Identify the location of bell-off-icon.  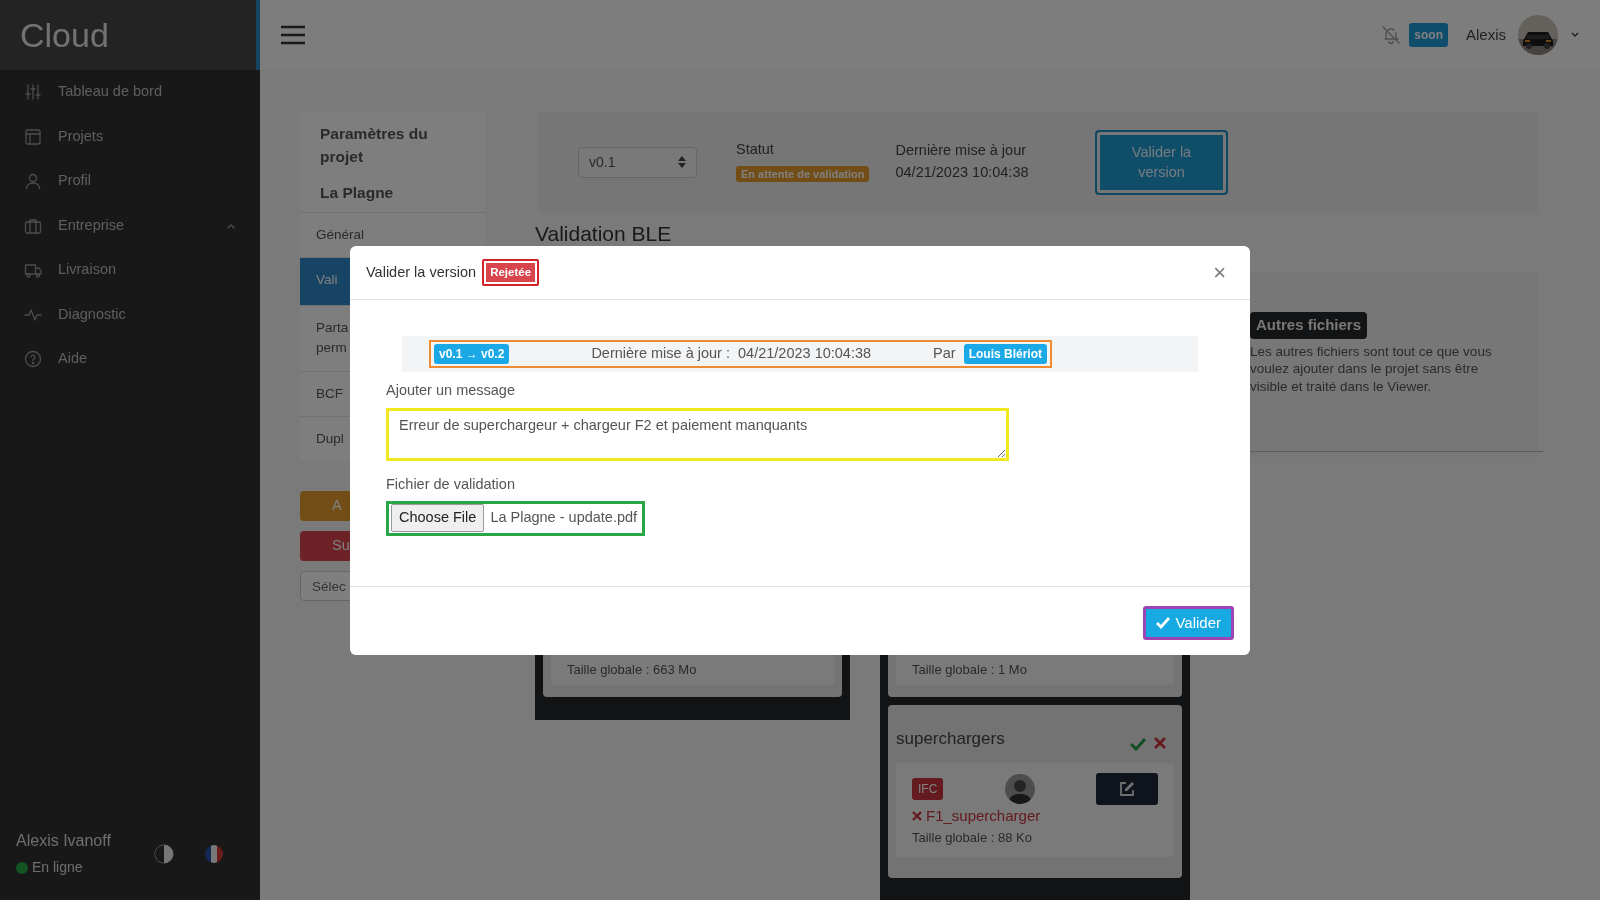
(1391, 35).